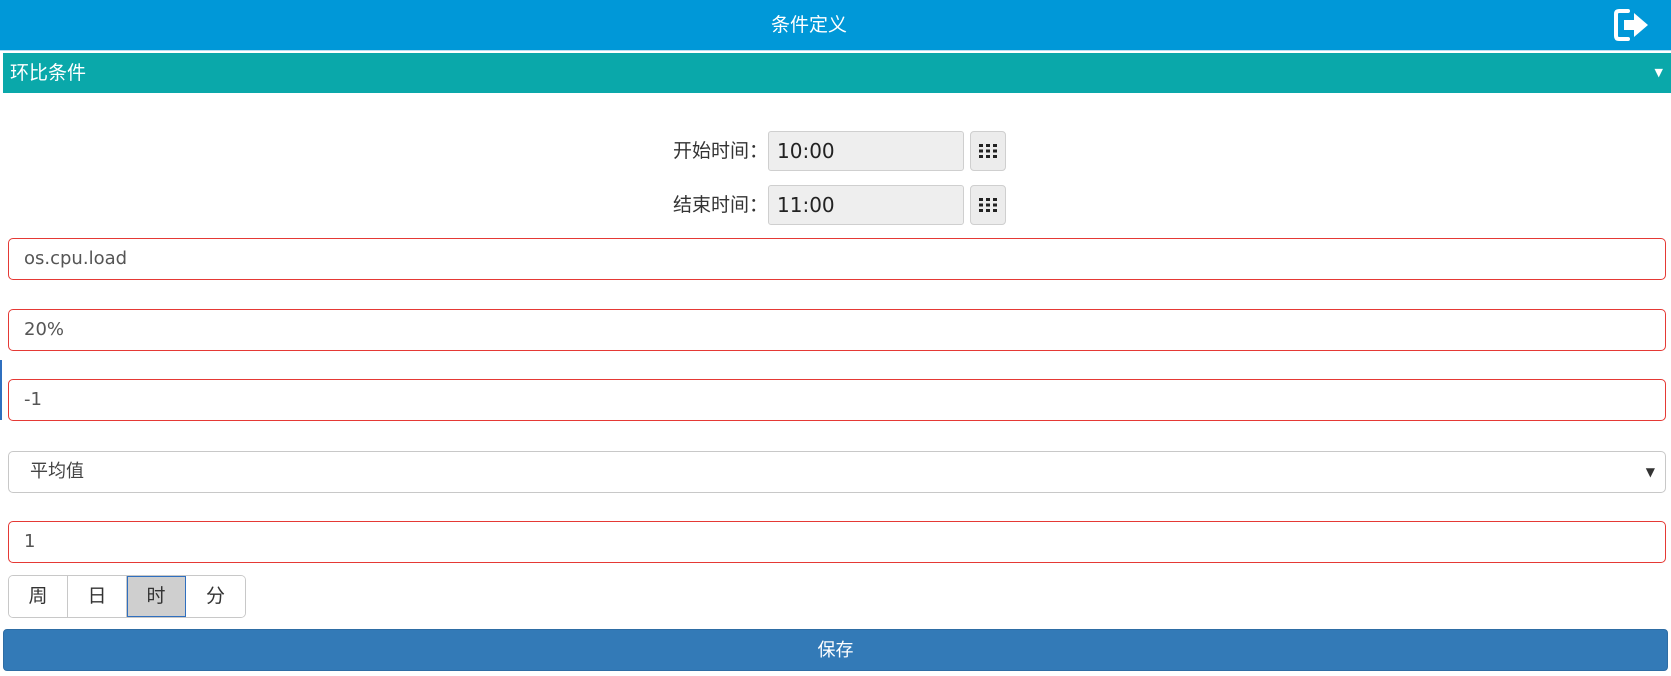 The image size is (1671, 676). I want to click on end-time-picker-button, so click(988, 205).